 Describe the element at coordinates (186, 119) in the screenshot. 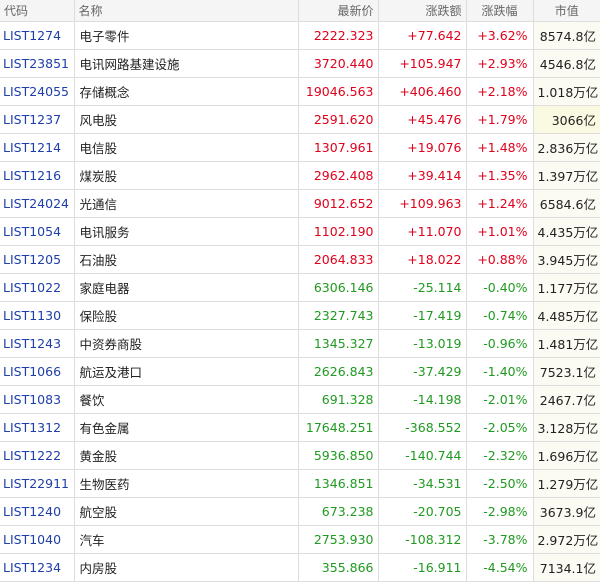

I see `cell-name: 风电股` at that location.